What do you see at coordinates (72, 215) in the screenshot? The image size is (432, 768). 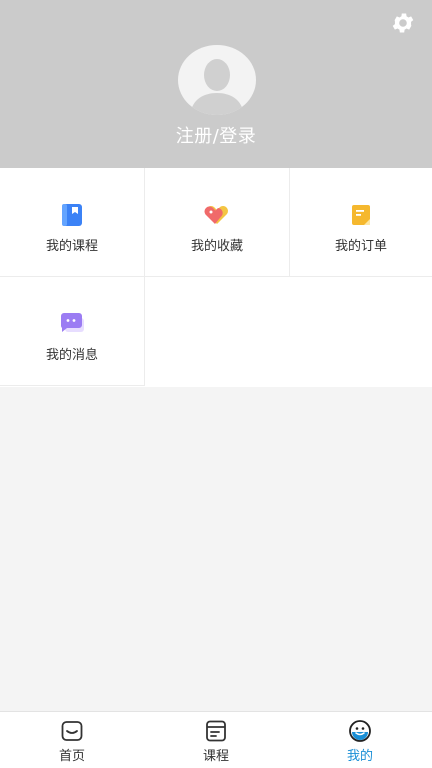 I see `book-icon` at bounding box center [72, 215].